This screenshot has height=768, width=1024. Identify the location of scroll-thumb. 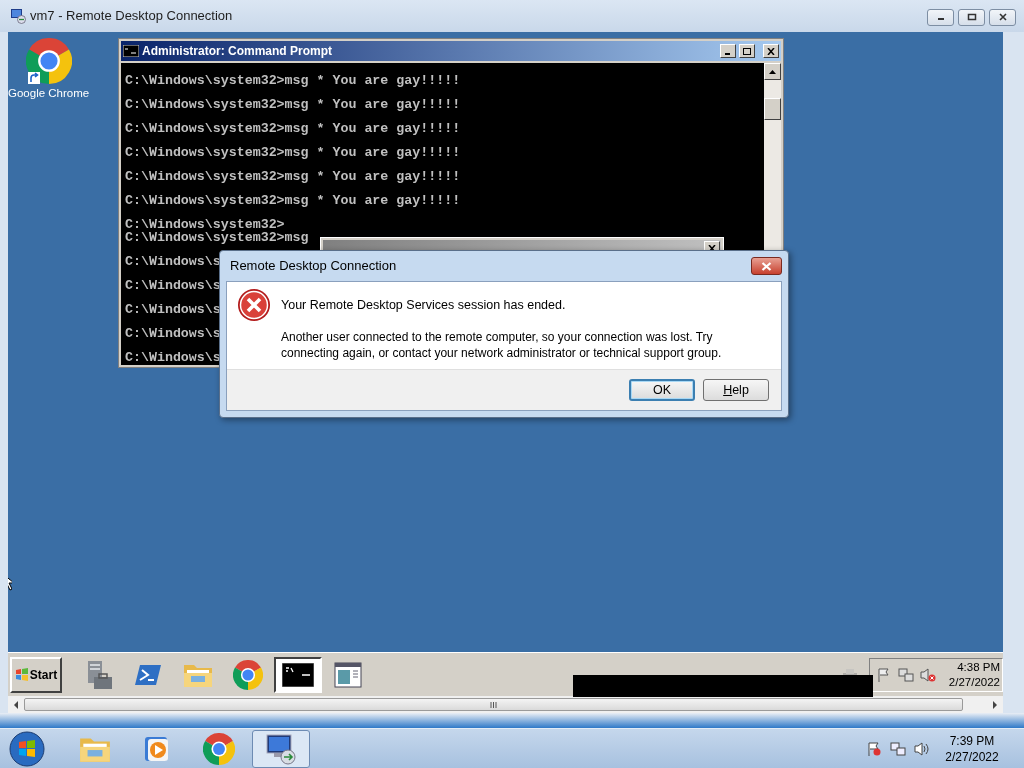
(493, 704).